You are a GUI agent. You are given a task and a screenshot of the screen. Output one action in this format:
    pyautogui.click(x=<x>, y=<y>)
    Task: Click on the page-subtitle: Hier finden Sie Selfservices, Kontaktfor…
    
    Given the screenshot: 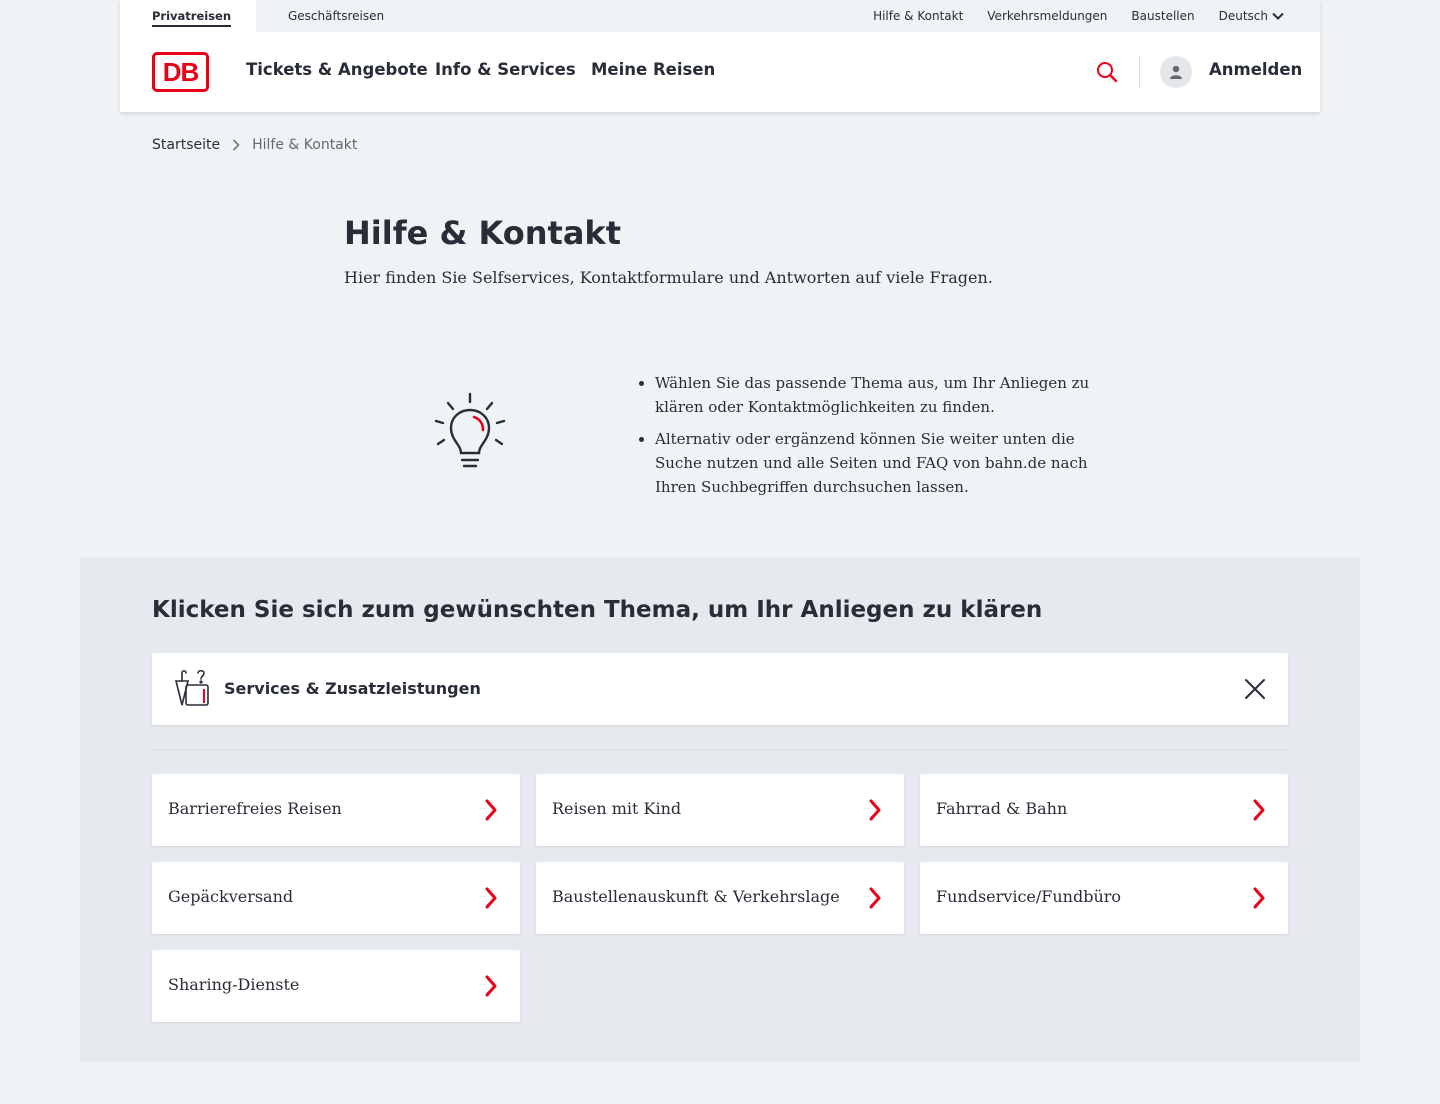 What is the action you would take?
    pyautogui.click(x=668, y=277)
    